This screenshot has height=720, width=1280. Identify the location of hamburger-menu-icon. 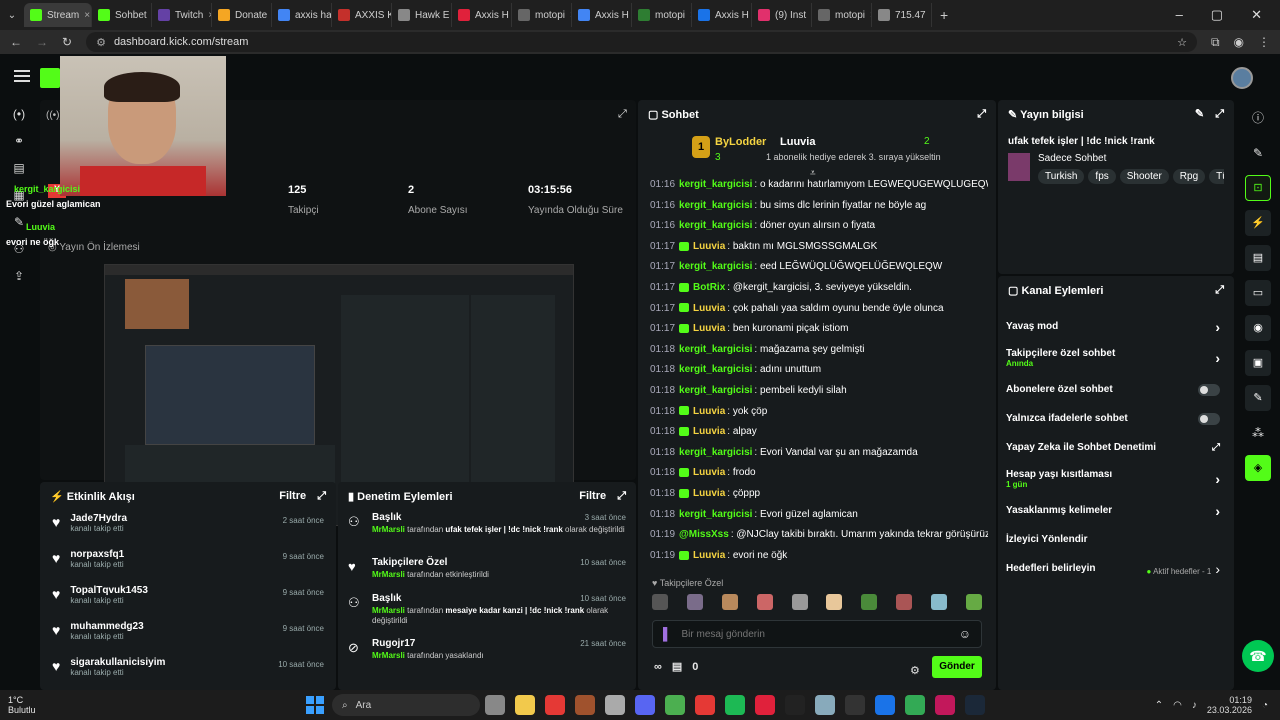
(22, 76).